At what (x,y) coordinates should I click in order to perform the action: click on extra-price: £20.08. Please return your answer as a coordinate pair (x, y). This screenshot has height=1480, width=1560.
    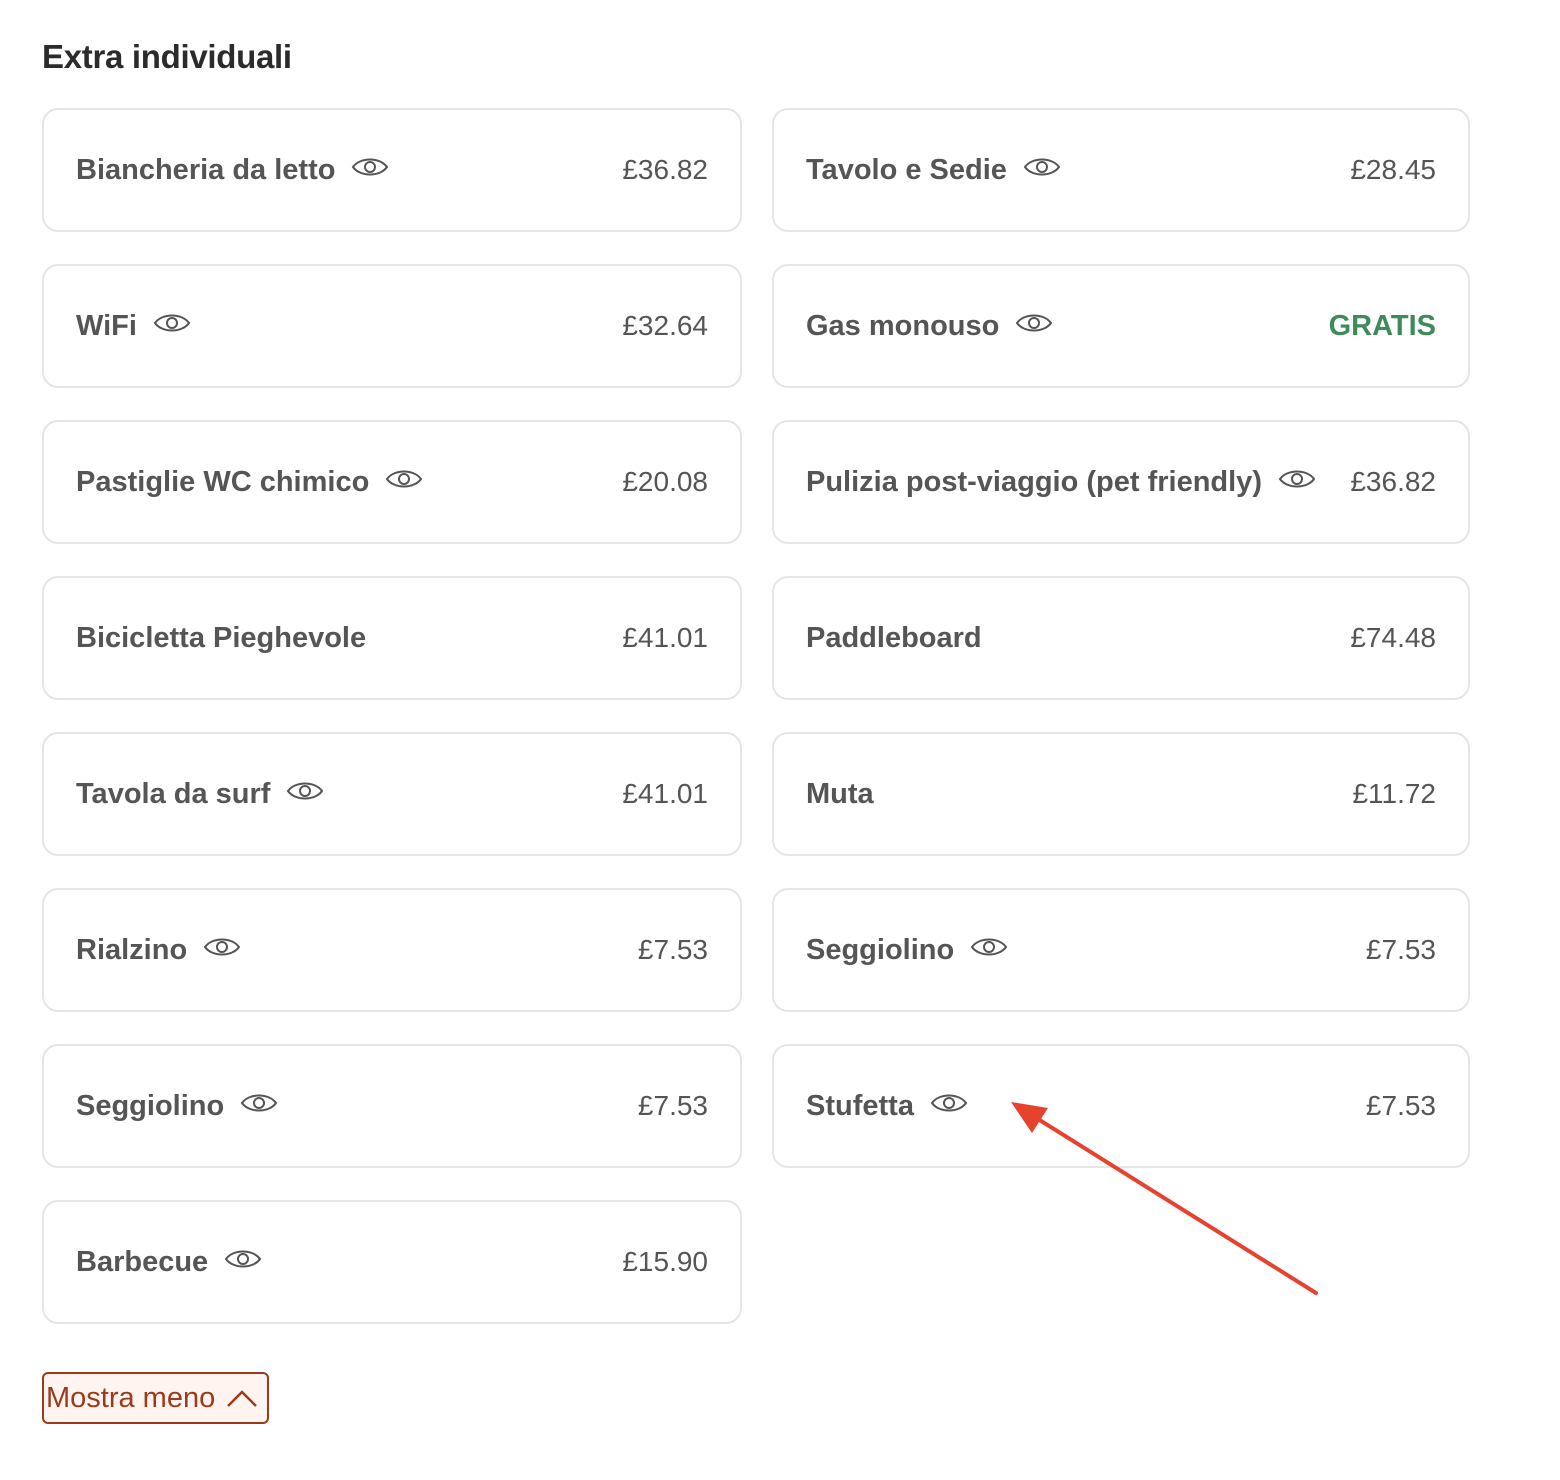
    Looking at the image, I should click on (665, 481).